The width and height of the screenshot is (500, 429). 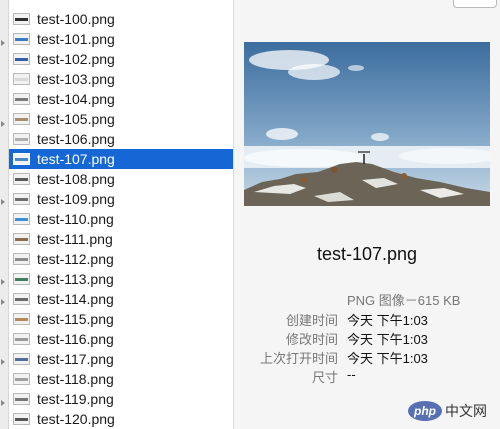 I want to click on file-name: test-117.png, so click(x=75, y=359).